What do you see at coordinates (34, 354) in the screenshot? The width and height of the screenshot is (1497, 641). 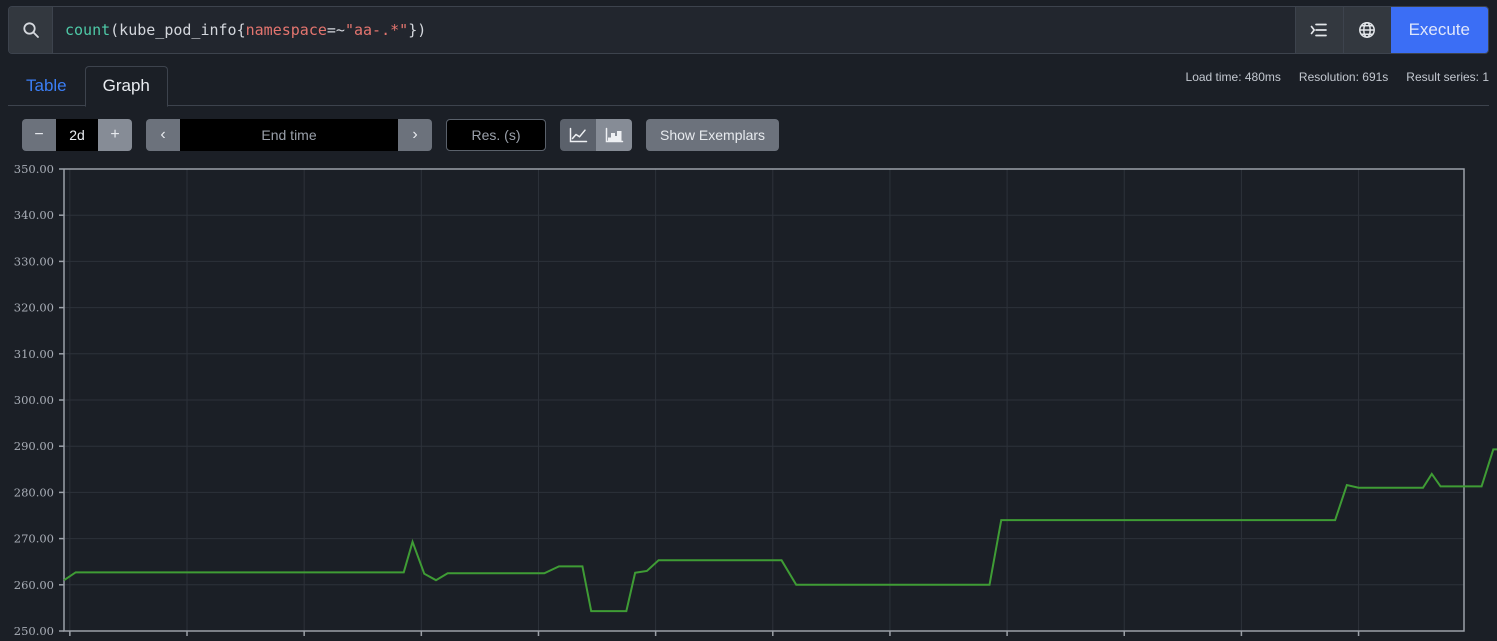 I see `y-axis-label: 310.00` at bounding box center [34, 354].